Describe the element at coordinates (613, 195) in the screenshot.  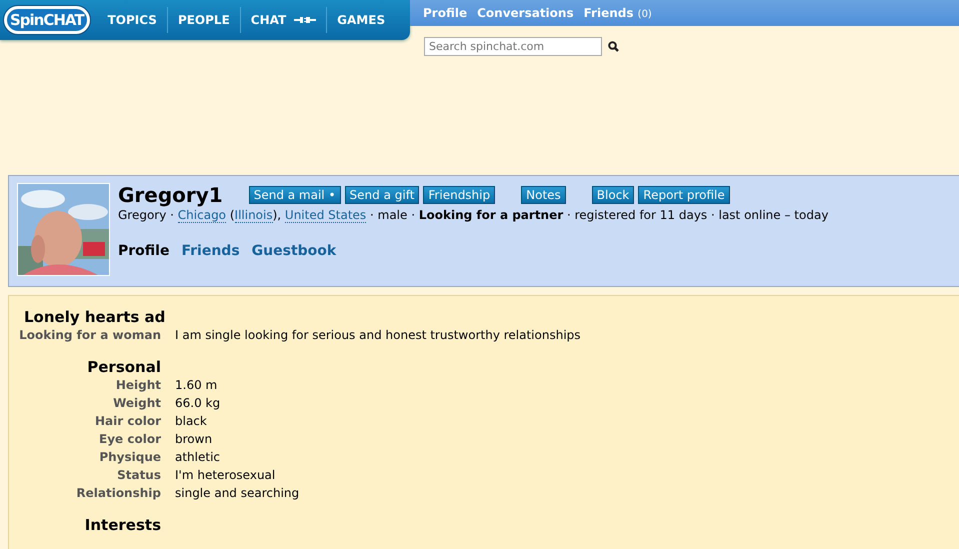
I see `action-button: Block` at that location.